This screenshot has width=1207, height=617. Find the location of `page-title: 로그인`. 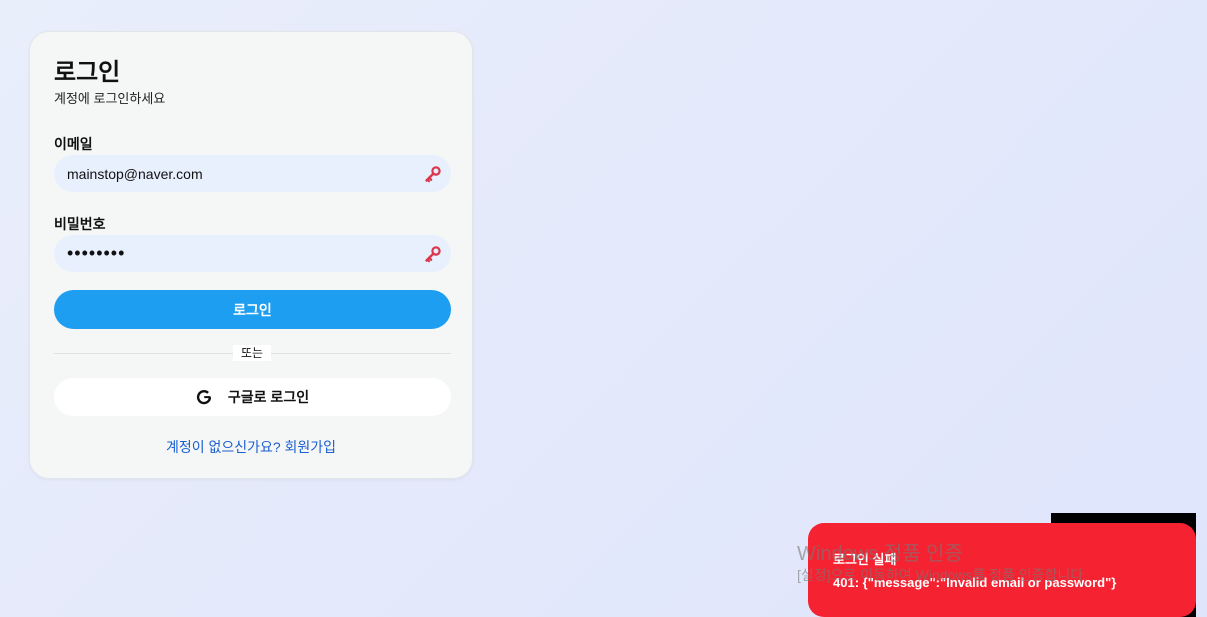

page-title: 로그인 is located at coordinates (87, 72).